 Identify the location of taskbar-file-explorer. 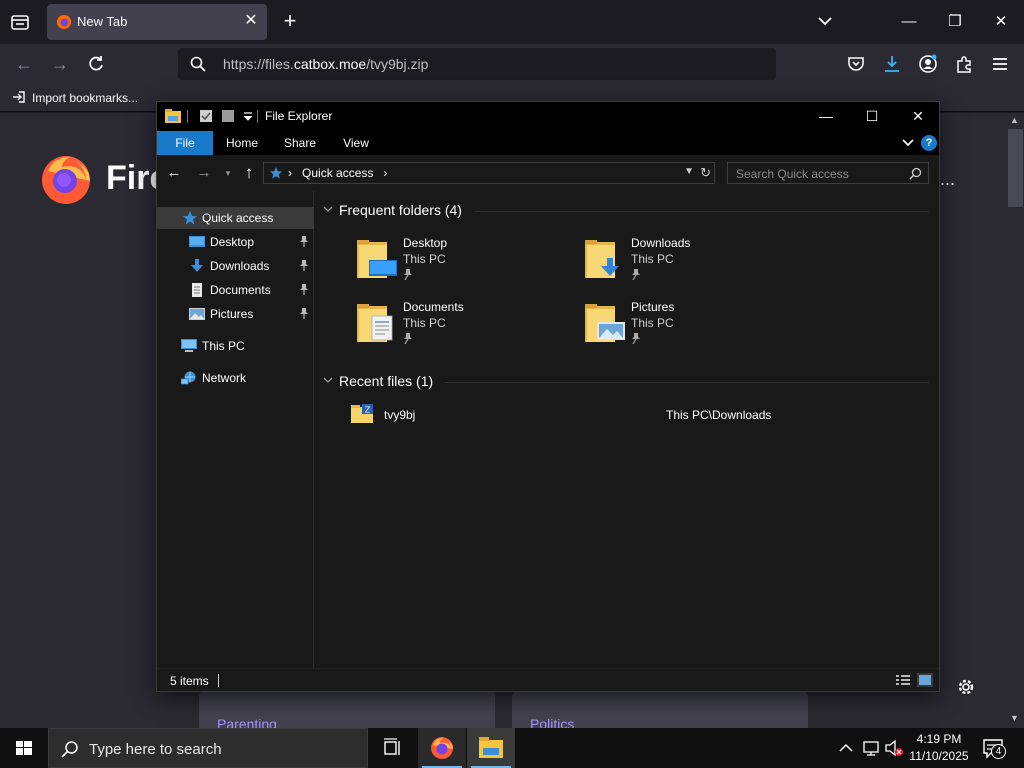
(491, 748).